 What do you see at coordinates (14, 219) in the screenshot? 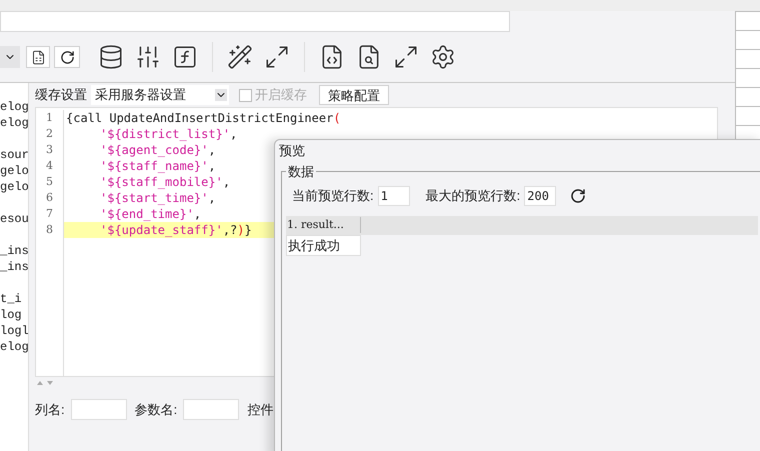
I see `tree-item: esou` at bounding box center [14, 219].